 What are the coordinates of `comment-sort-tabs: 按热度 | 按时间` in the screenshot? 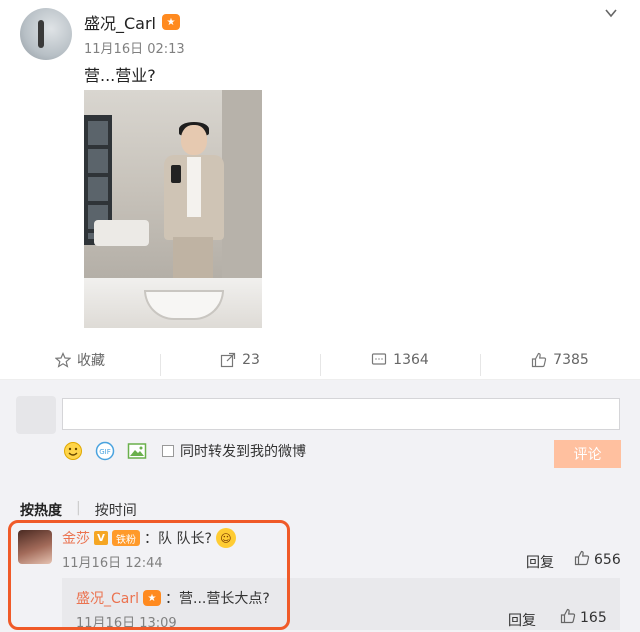 It's located at (78, 510).